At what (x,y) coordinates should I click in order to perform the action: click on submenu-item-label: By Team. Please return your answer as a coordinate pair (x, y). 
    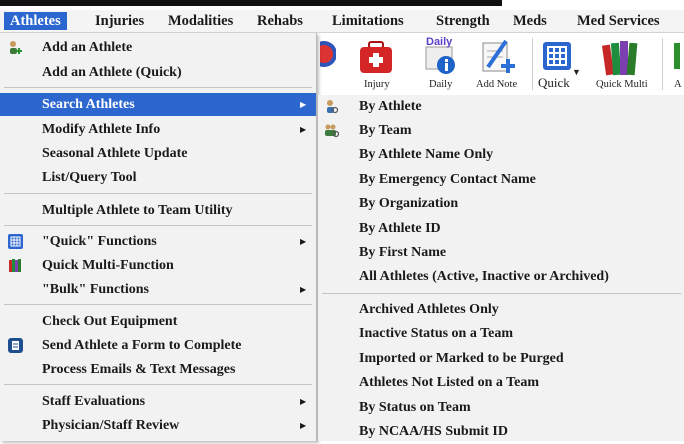
    Looking at the image, I should click on (385, 130).